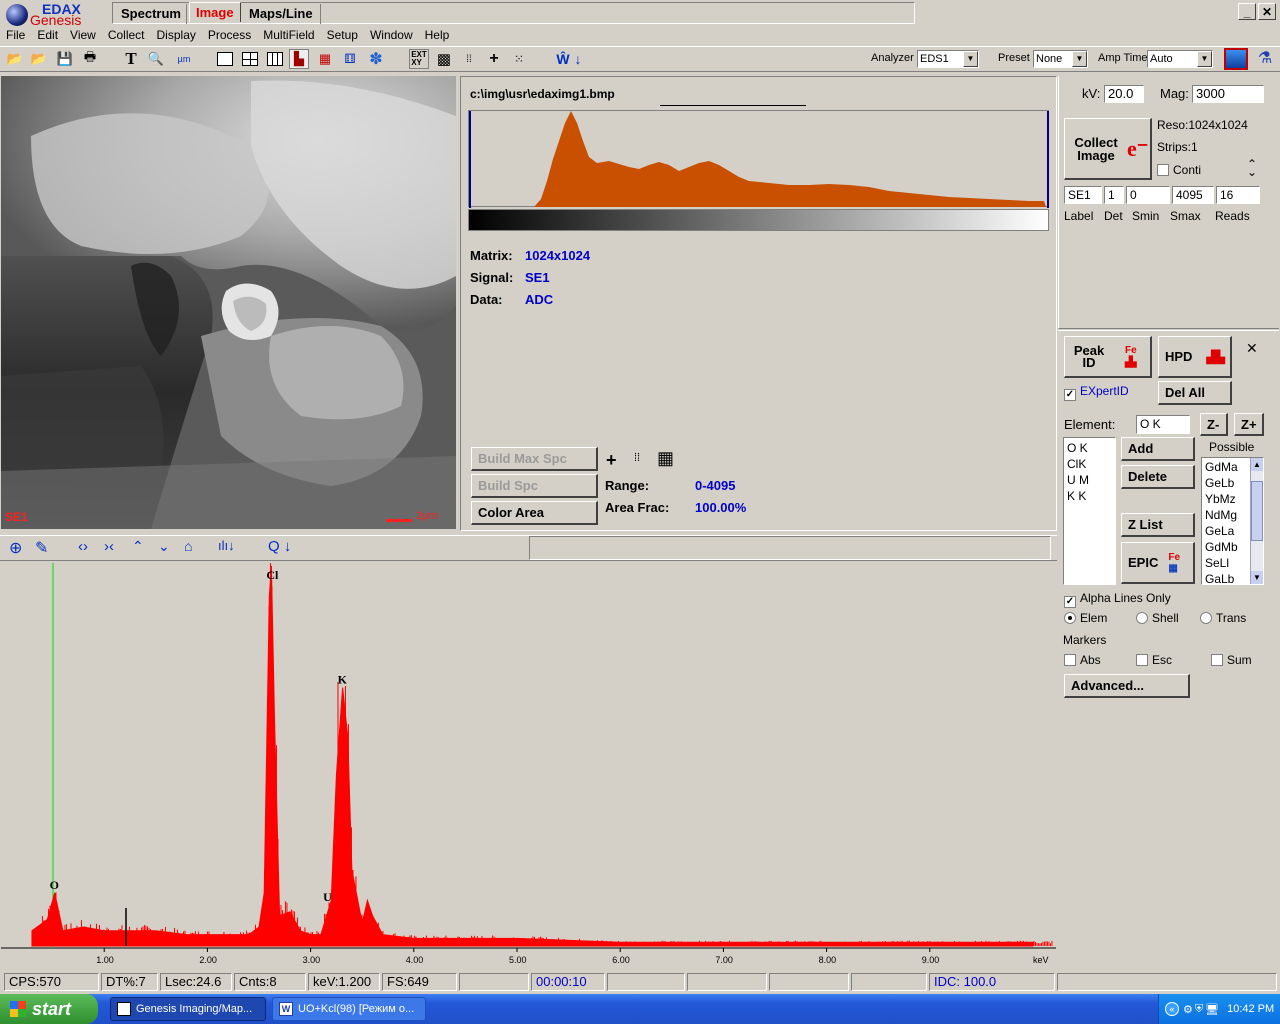 This screenshot has width=1280, height=1024. What do you see at coordinates (1257, 464) in the screenshot?
I see `scroll-up-icon: ▲` at bounding box center [1257, 464].